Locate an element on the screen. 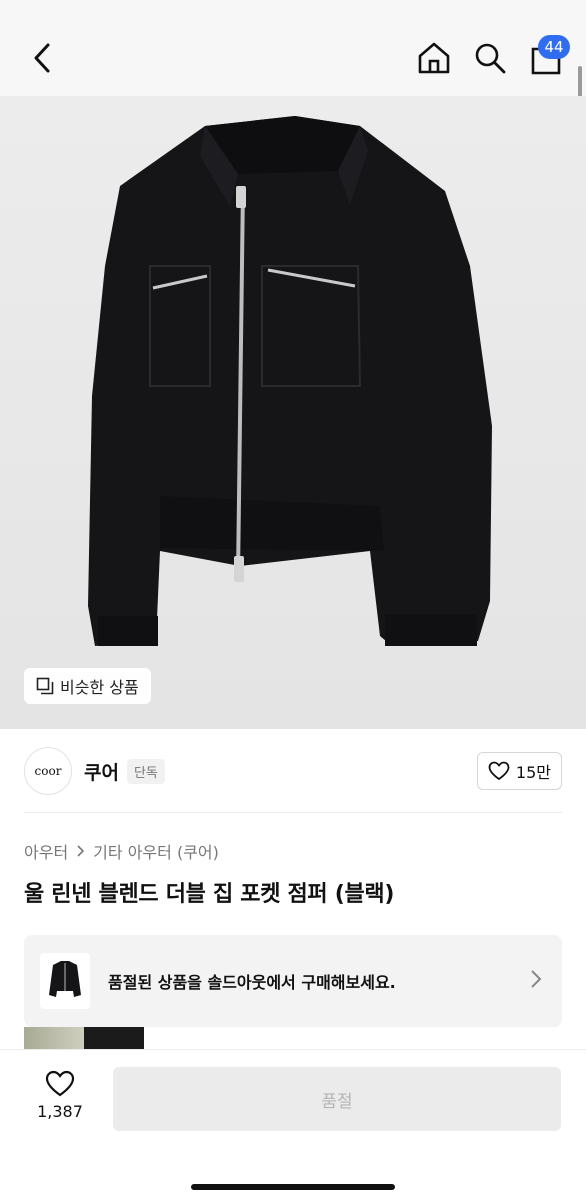  search-button is located at coordinates (490, 58).